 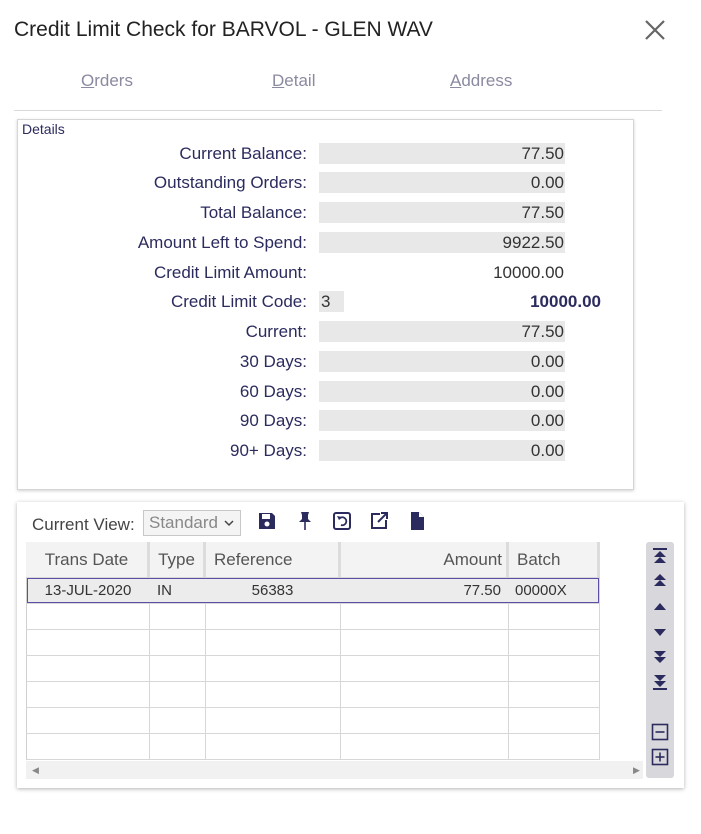 I want to click on grid-header: Trans Date Type Reference Amount Batch, so click(x=313, y=559).